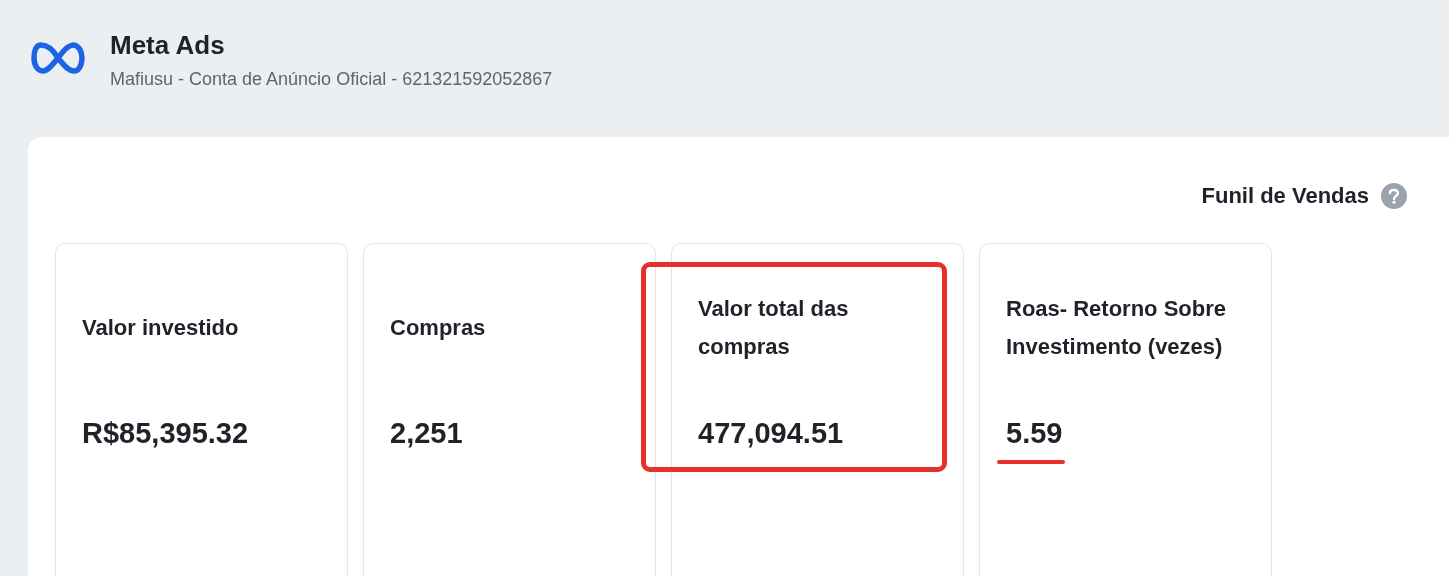 The image size is (1449, 576). Describe the element at coordinates (438, 328) in the screenshot. I see `metric-label: Compras` at that location.